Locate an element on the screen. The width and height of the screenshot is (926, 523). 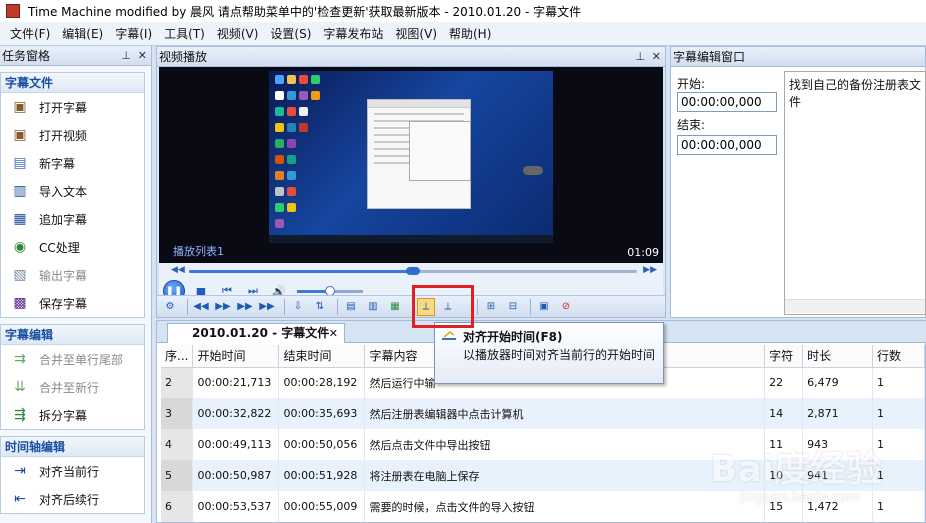
seek-slider is located at coordinates (413, 271).